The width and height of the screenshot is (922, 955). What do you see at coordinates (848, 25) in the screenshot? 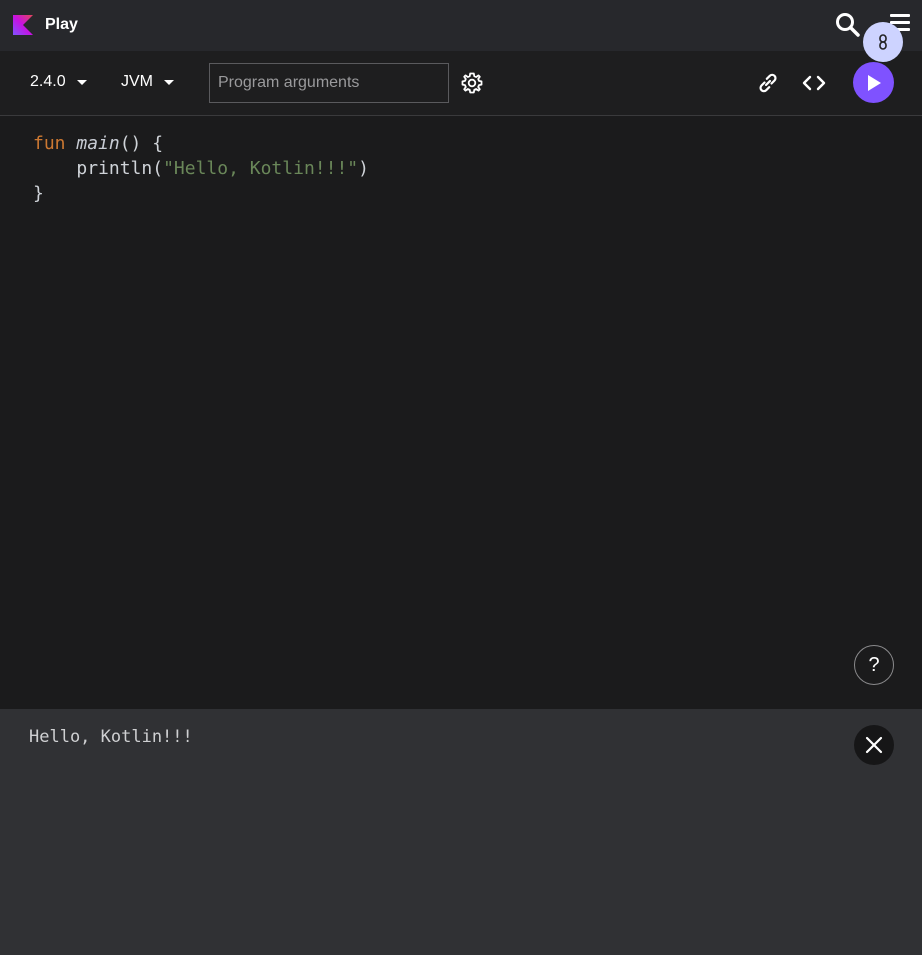
I see `search-icon` at bounding box center [848, 25].